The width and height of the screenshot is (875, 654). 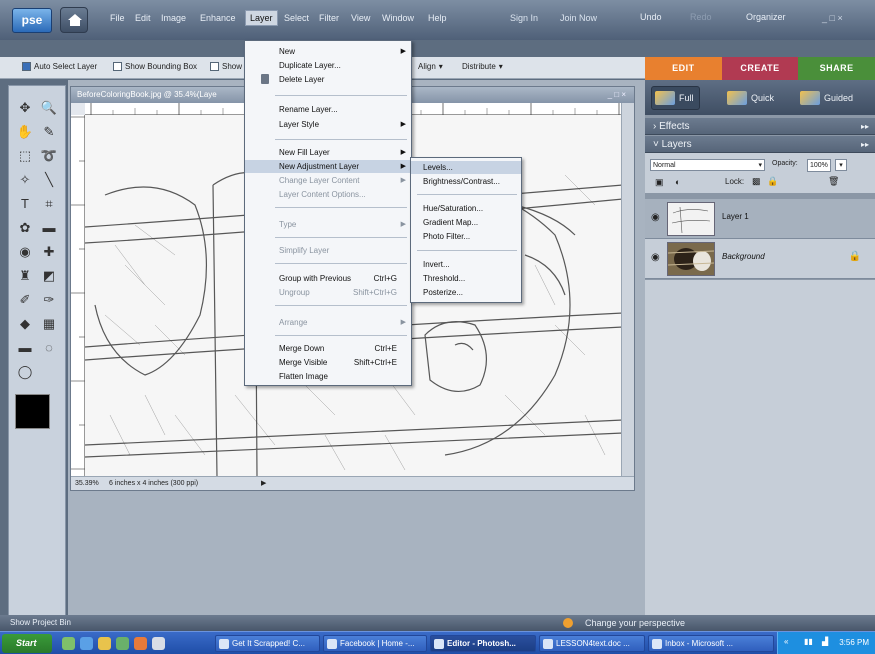 What do you see at coordinates (760, 144) in the screenshot?
I see `layers-panel-header: ˅ Layers ▸▸` at bounding box center [760, 144].